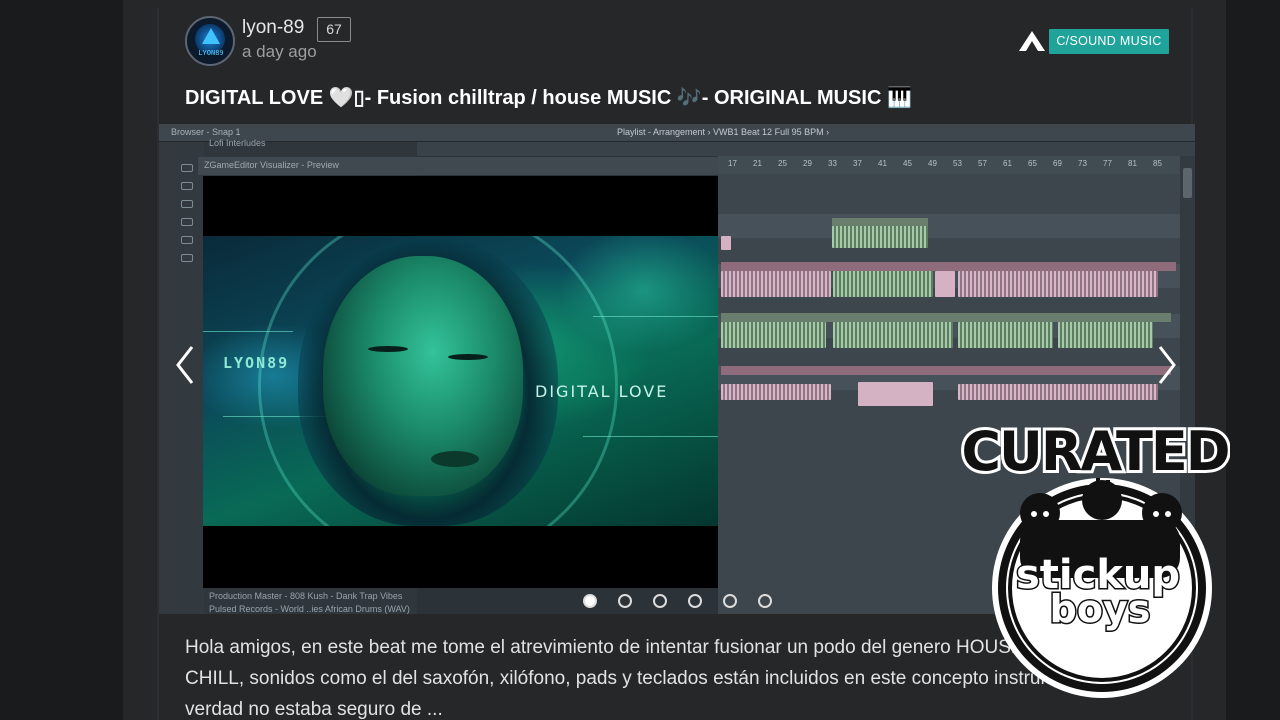 Image resolution: width=1280 pixels, height=720 pixels. What do you see at coordinates (1057, 163) in the screenshot?
I see `ruler-tick: 69` at bounding box center [1057, 163].